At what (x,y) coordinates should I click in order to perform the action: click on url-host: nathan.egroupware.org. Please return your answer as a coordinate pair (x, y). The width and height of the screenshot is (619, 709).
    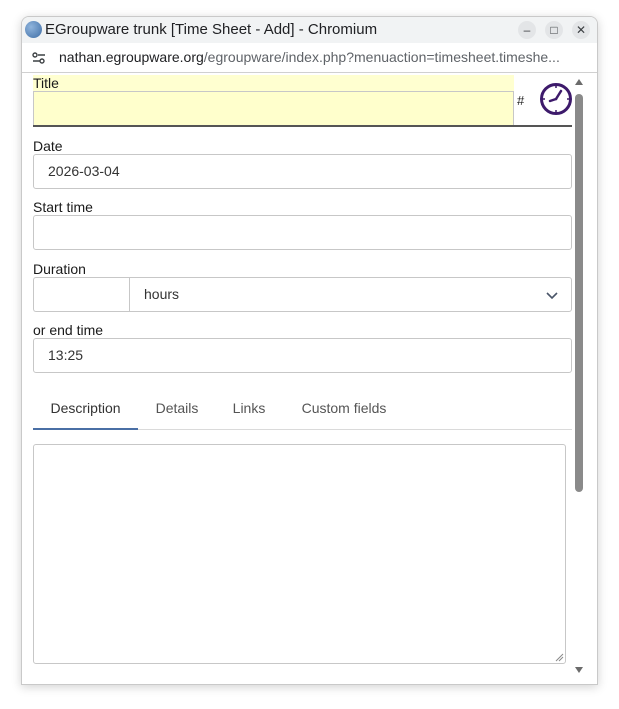
    Looking at the image, I should click on (131, 57).